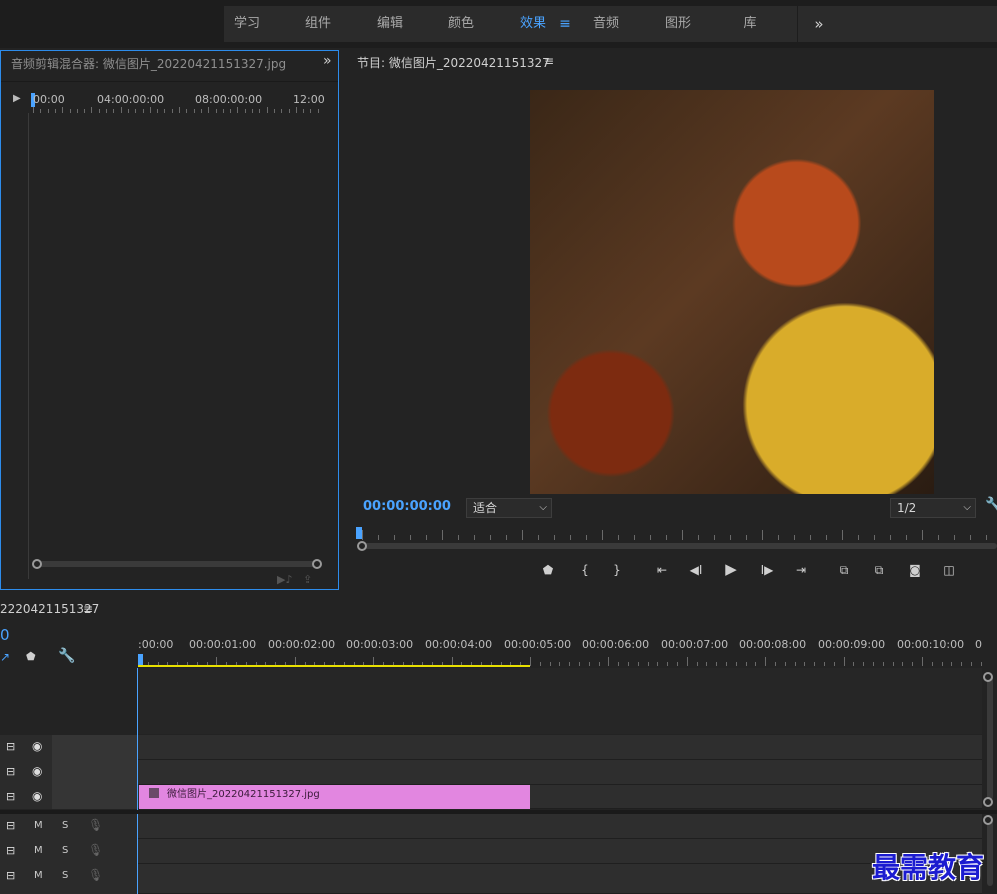 Image resolution: width=997 pixels, height=894 pixels. I want to click on step-back-icon: ◀I, so click(696, 570).